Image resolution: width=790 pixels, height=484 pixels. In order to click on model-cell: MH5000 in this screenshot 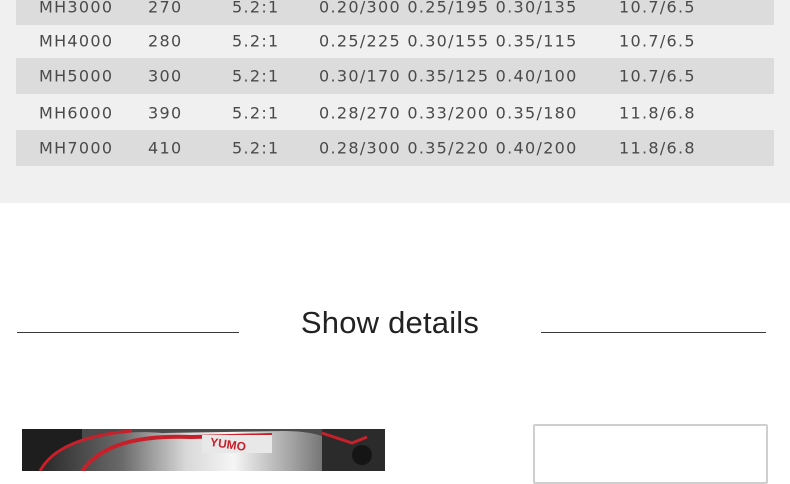, I will do `click(76, 76)`.